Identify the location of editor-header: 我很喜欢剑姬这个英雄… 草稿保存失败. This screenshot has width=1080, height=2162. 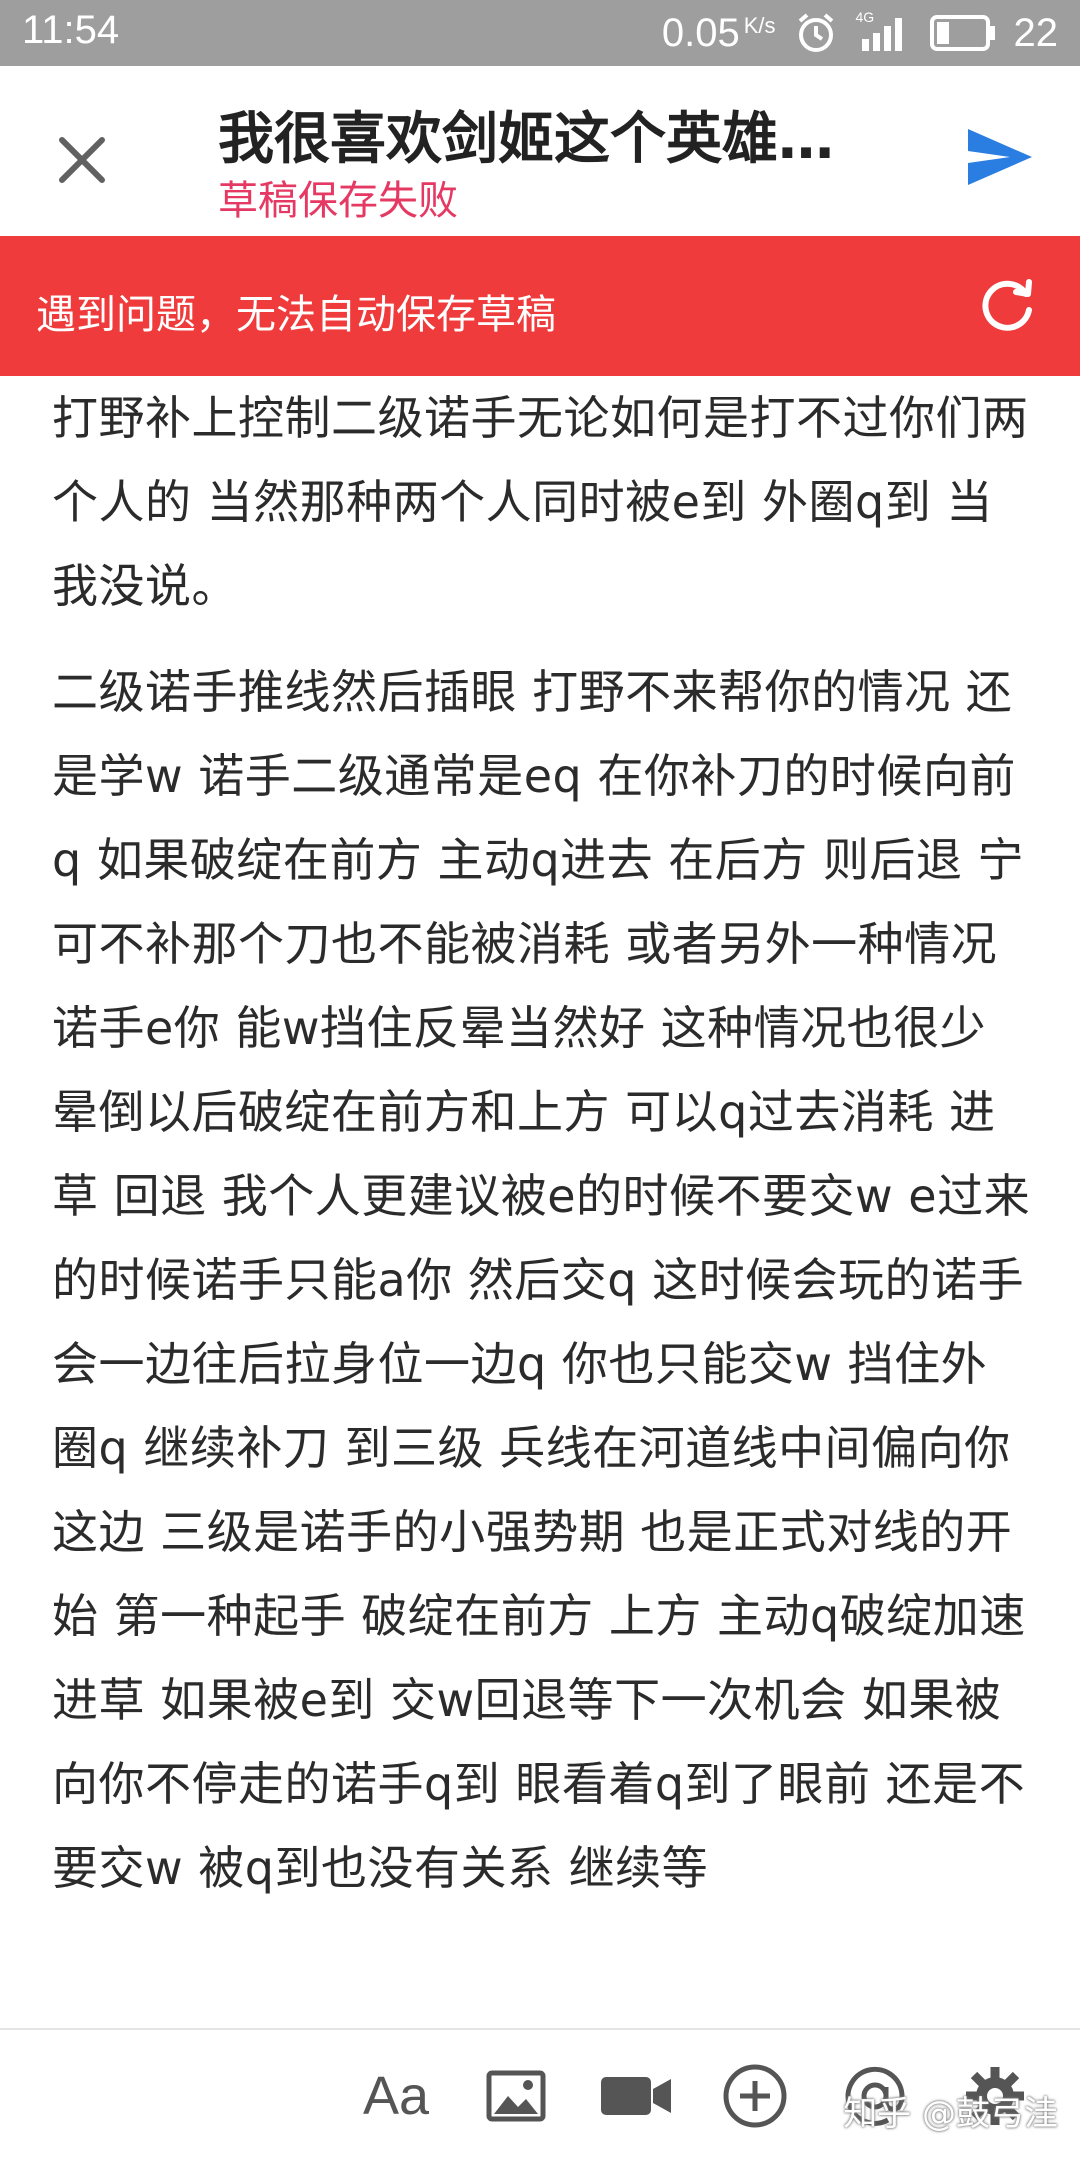
(540, 151).